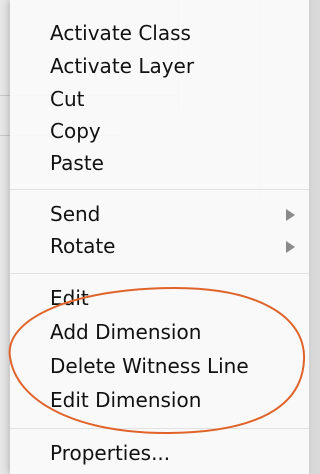 This screenshot has height=474, width=320. I want to click on menu-item-label: Rotate, so click(83, 246).